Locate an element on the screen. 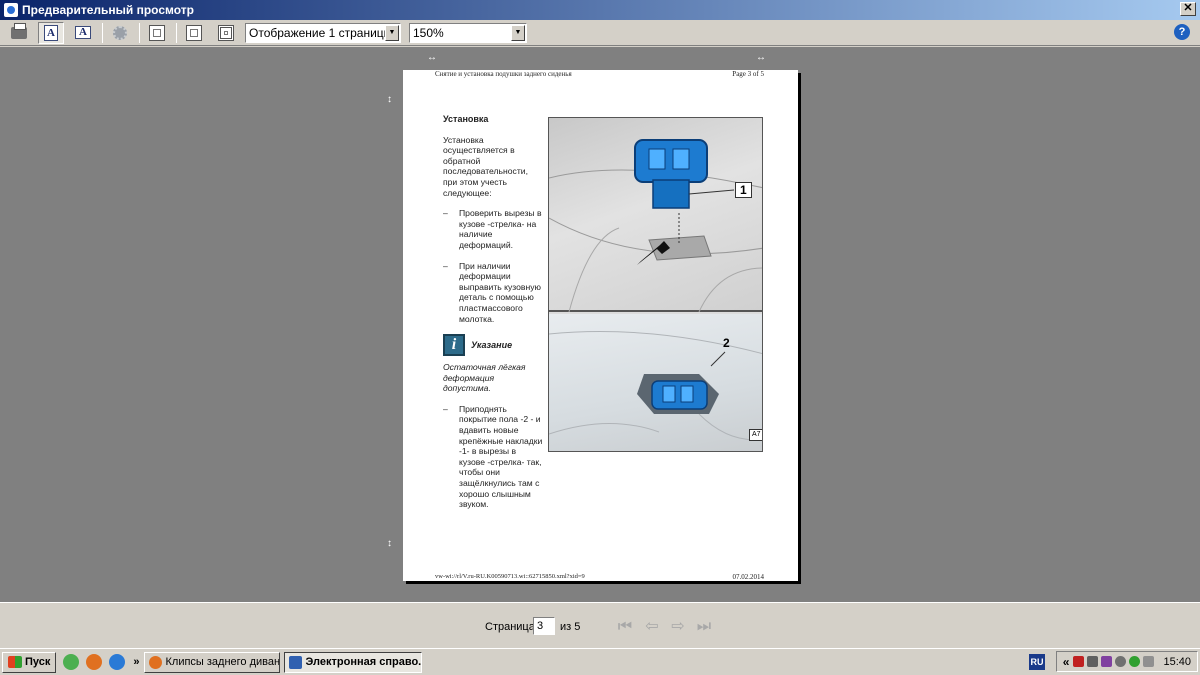 This screenshot has width=1200, height=675. page-view-value: Отображение 1 страницы is located at coordinates (321, 32).